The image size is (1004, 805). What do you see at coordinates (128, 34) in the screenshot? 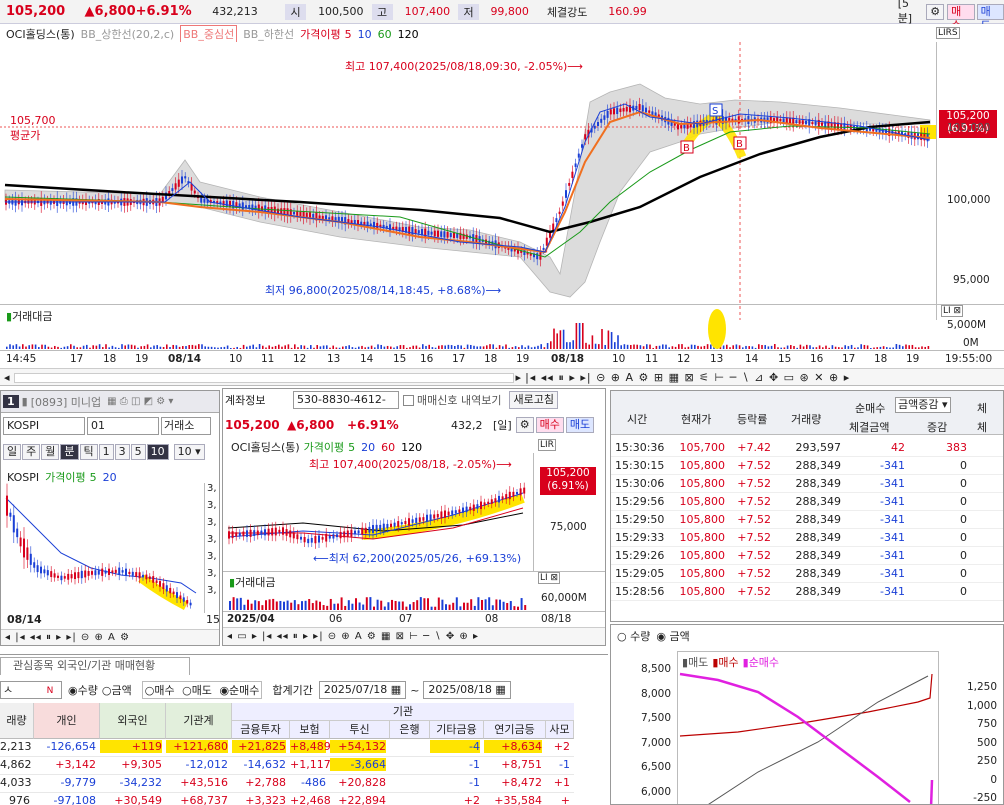
I see `legend-bb-upper: BB_상한선(20,2,c)` at bounding box center [128, 34].